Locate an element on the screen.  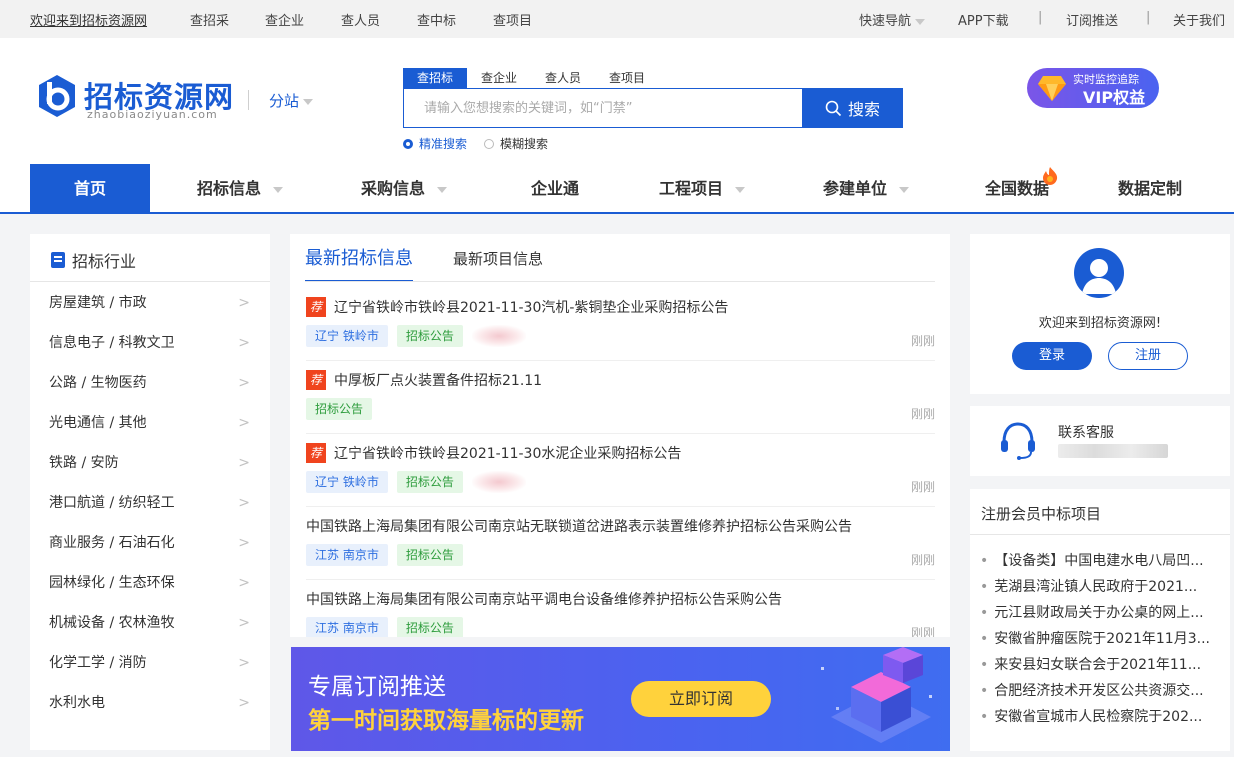
sidebar-item-label: 机械设备 / 农林渔牧 is located at coordinates (112, 623).